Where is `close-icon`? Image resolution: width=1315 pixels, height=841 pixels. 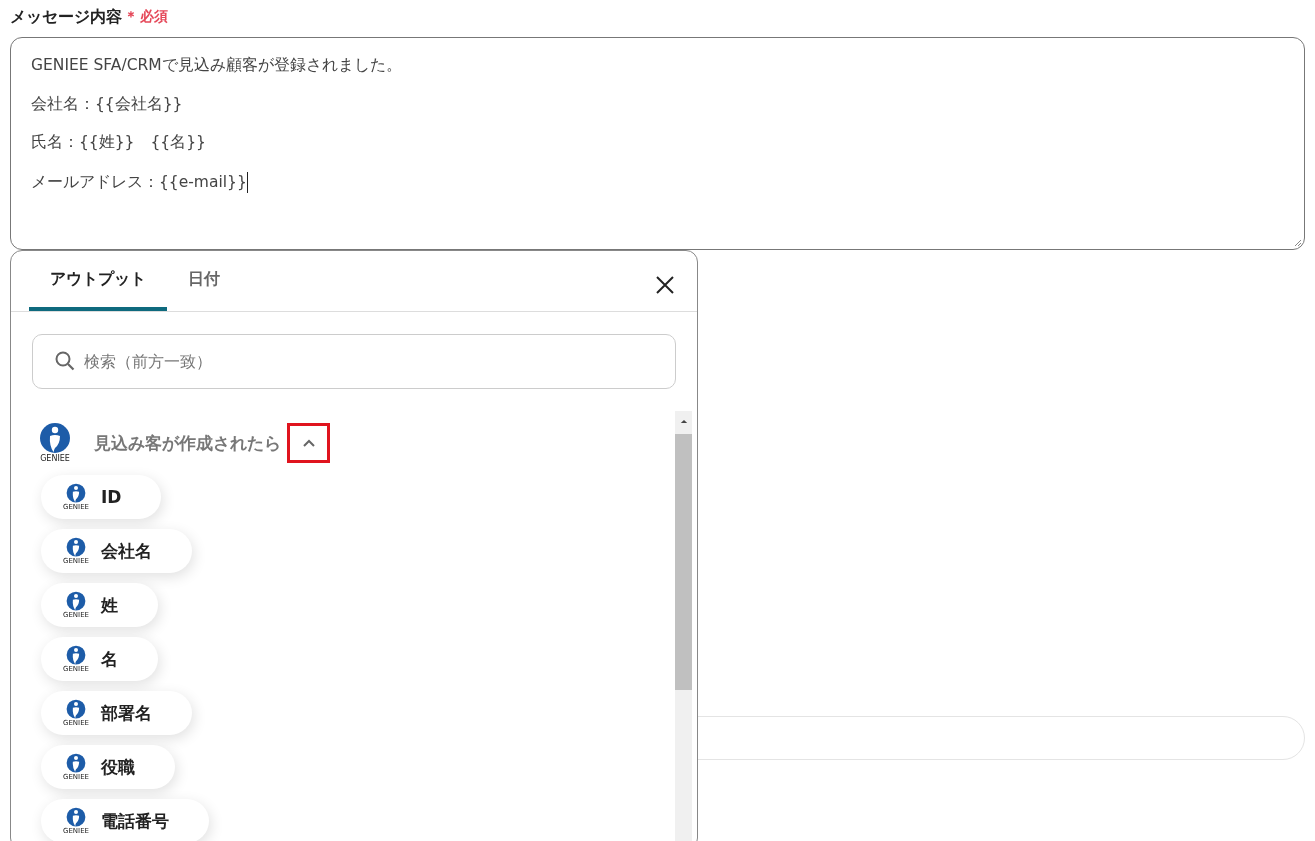
close-icon is located at coordinates (665, 285).